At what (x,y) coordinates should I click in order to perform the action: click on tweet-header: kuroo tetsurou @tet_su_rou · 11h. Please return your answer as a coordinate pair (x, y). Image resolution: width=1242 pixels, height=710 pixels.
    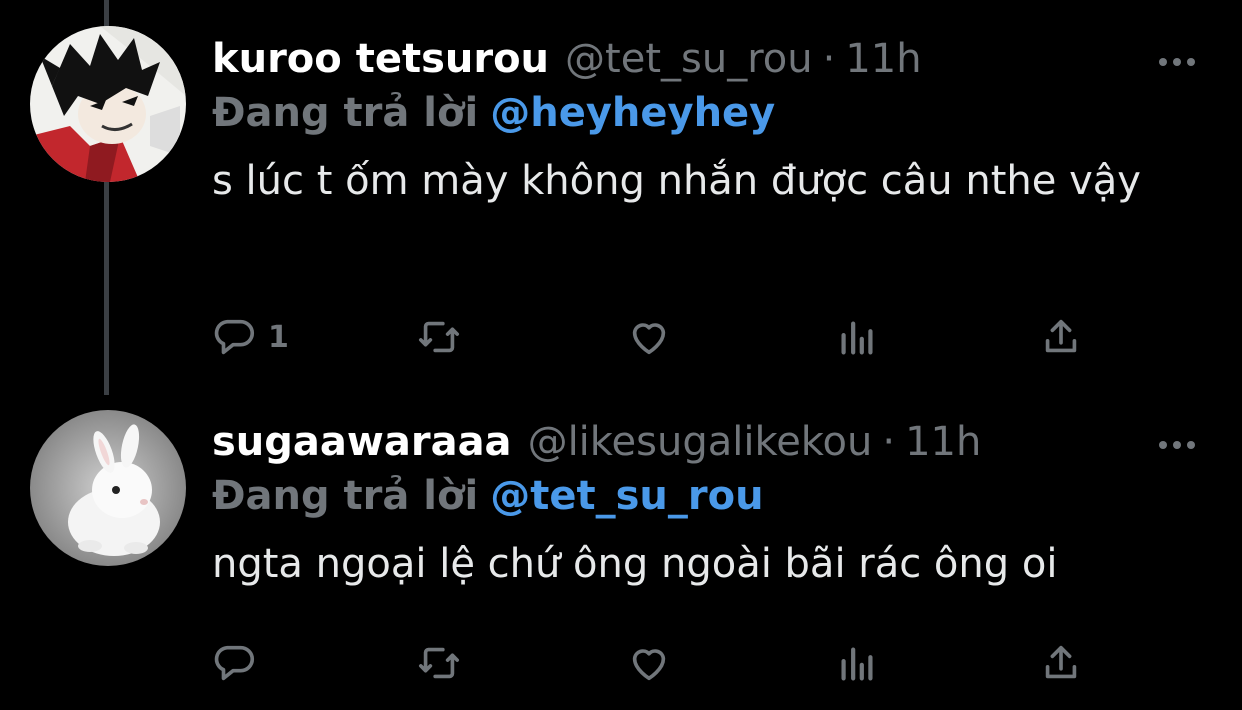
    Looking at the image, I should click on (707, 59).